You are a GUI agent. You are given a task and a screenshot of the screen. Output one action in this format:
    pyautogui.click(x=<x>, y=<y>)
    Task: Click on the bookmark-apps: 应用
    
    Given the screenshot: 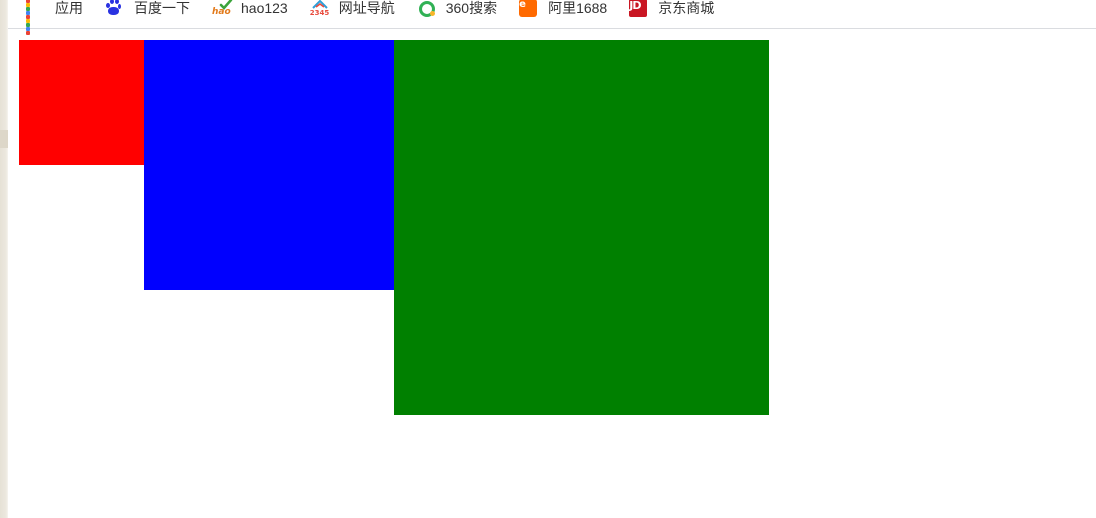 What is the action you would take?
    pyautogui.click(x=54, y=17)
    